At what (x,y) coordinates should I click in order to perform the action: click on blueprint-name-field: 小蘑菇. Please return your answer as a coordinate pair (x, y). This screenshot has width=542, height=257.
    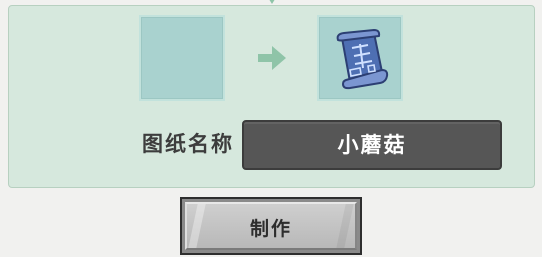
    Looking at the image, I should click on (372, 145).